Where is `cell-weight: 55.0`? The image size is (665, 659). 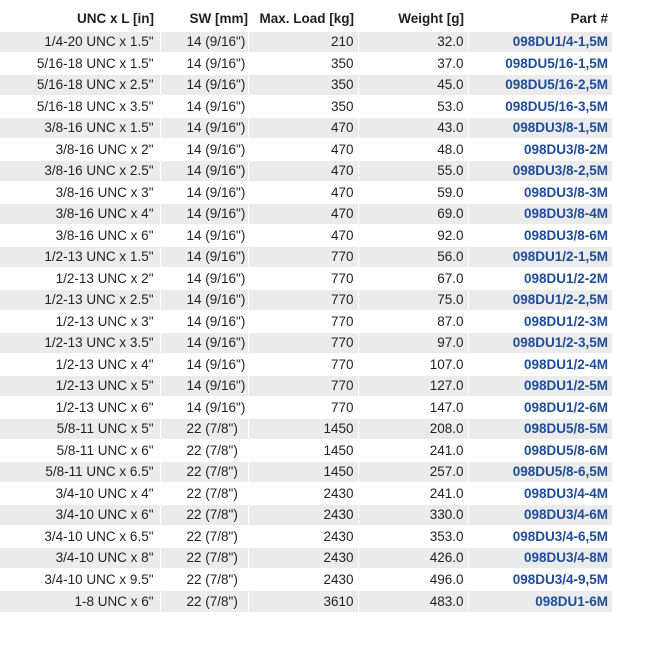
cell-weight: 55.0 is located at coordinates (413, 170).